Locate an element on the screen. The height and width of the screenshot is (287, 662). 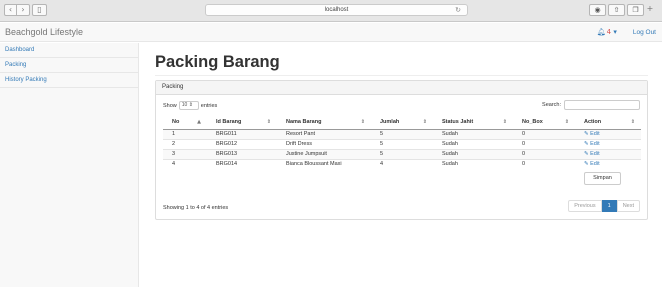
cell-id-barang: BRG012 is located at coordinates (242, 143).